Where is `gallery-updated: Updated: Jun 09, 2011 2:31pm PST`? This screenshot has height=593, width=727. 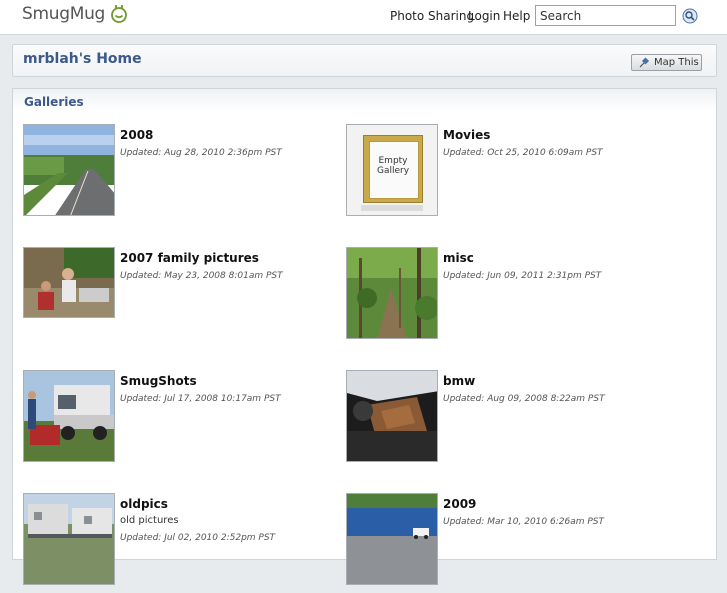
gallery-updated: Updated: Jun 09, 2011 2:31pm PST is located at coordinates (522, 276).